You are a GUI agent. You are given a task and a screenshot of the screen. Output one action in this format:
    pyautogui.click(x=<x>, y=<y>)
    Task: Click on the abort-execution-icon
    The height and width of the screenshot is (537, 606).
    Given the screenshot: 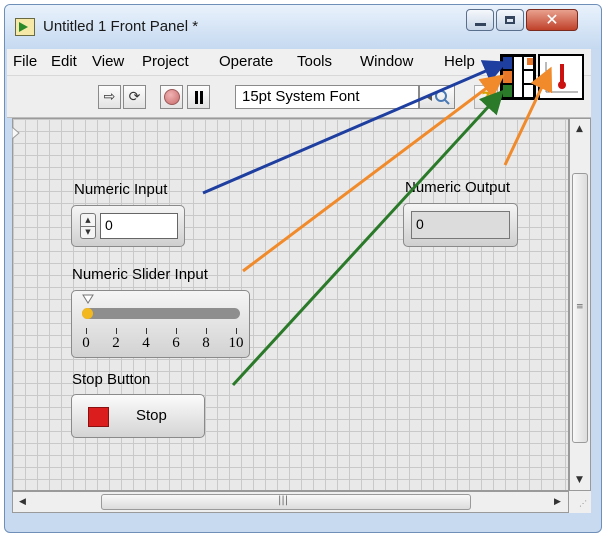 What is the action you would take?
    pyautogui.click(x=171, y=97)
    